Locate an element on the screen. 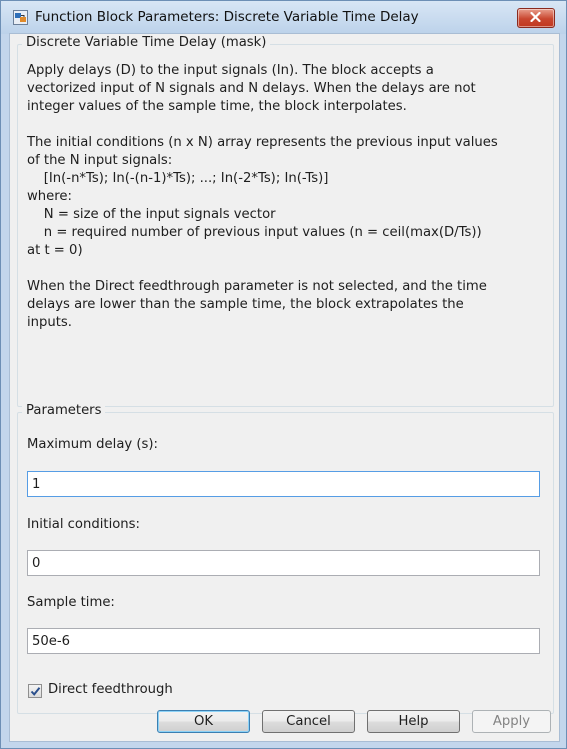 Image resolution: width=567 pixels, height=749 pixels. direct-feedthrough-label: Direct feedthrough is located at coordinates (110, 689).